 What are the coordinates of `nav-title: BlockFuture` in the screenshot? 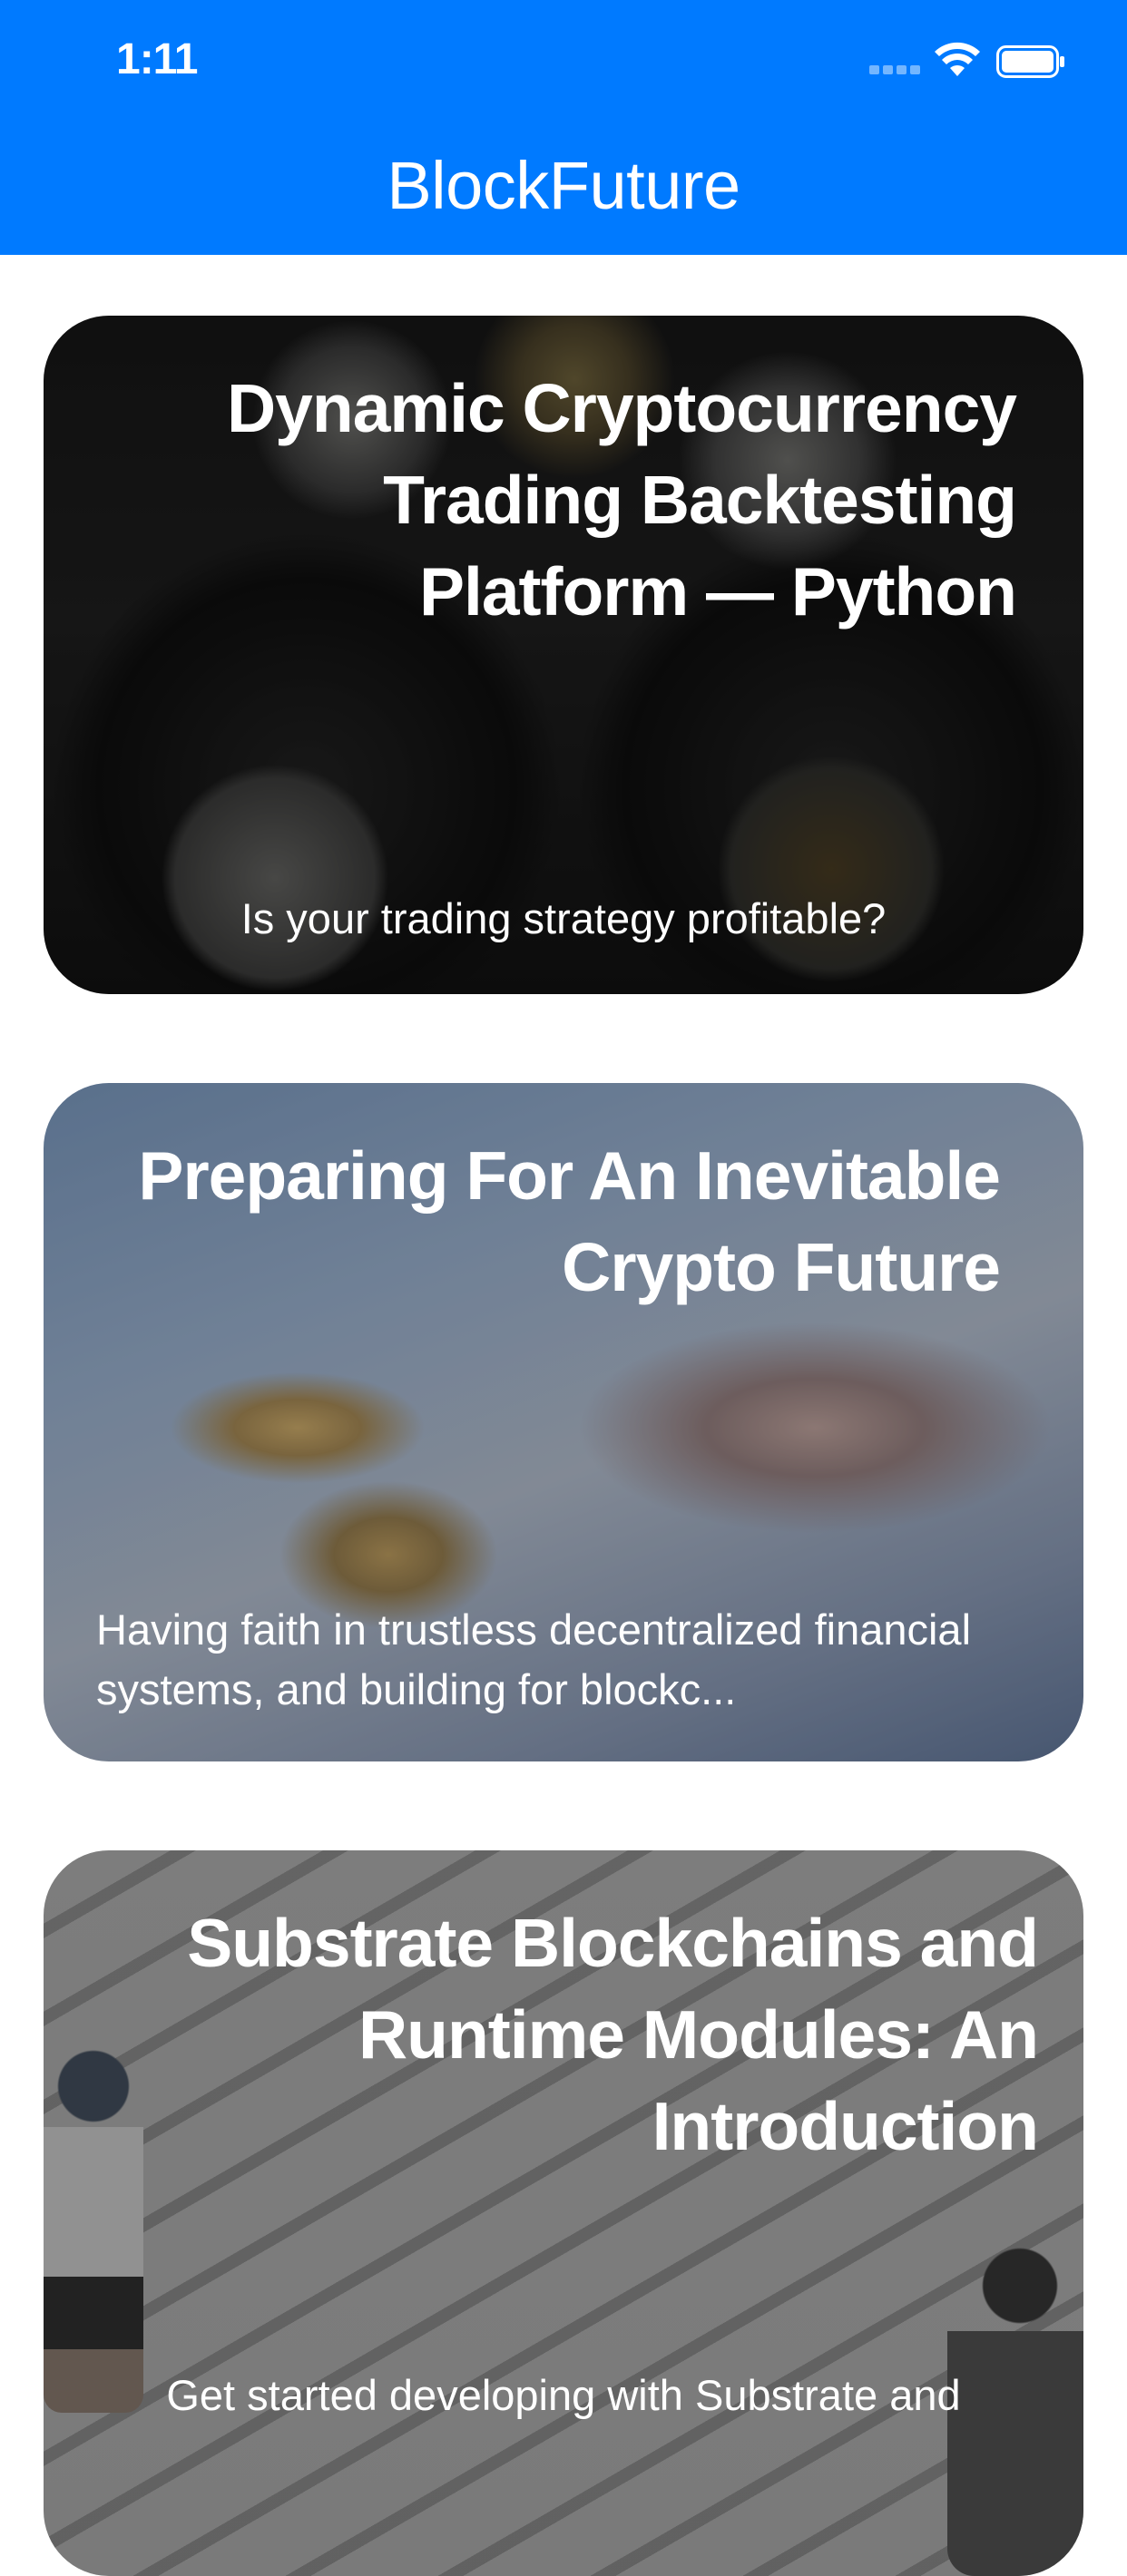 It's located at (563, 185).